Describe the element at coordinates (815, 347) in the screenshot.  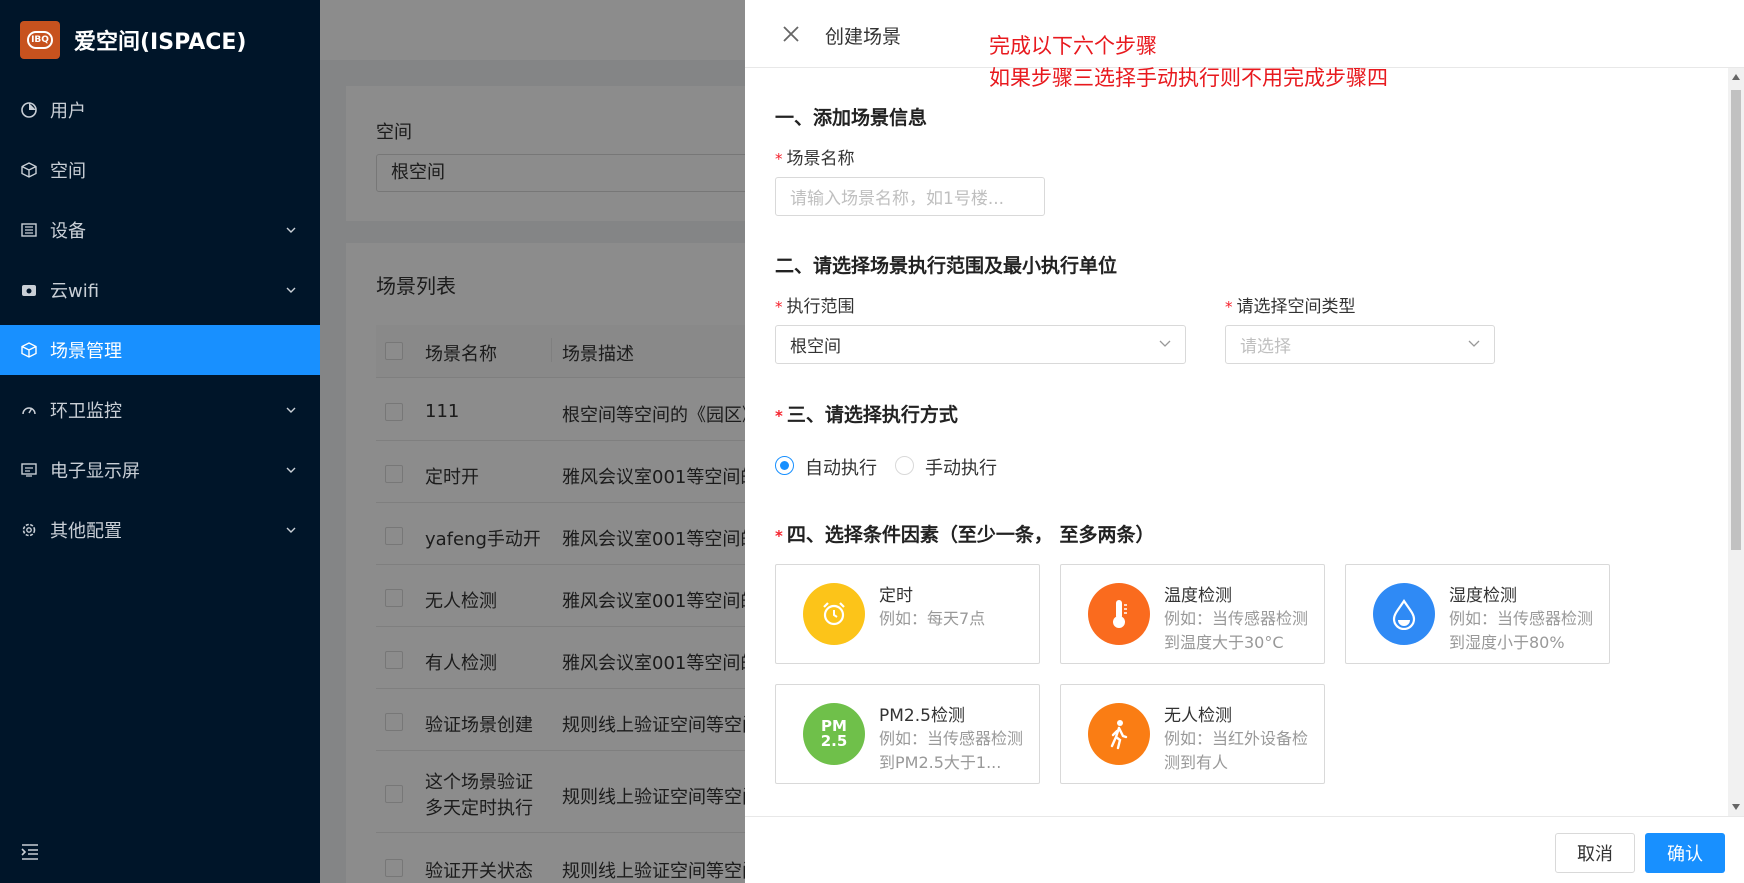
I see `scope-select-value: 根空间` at that location.